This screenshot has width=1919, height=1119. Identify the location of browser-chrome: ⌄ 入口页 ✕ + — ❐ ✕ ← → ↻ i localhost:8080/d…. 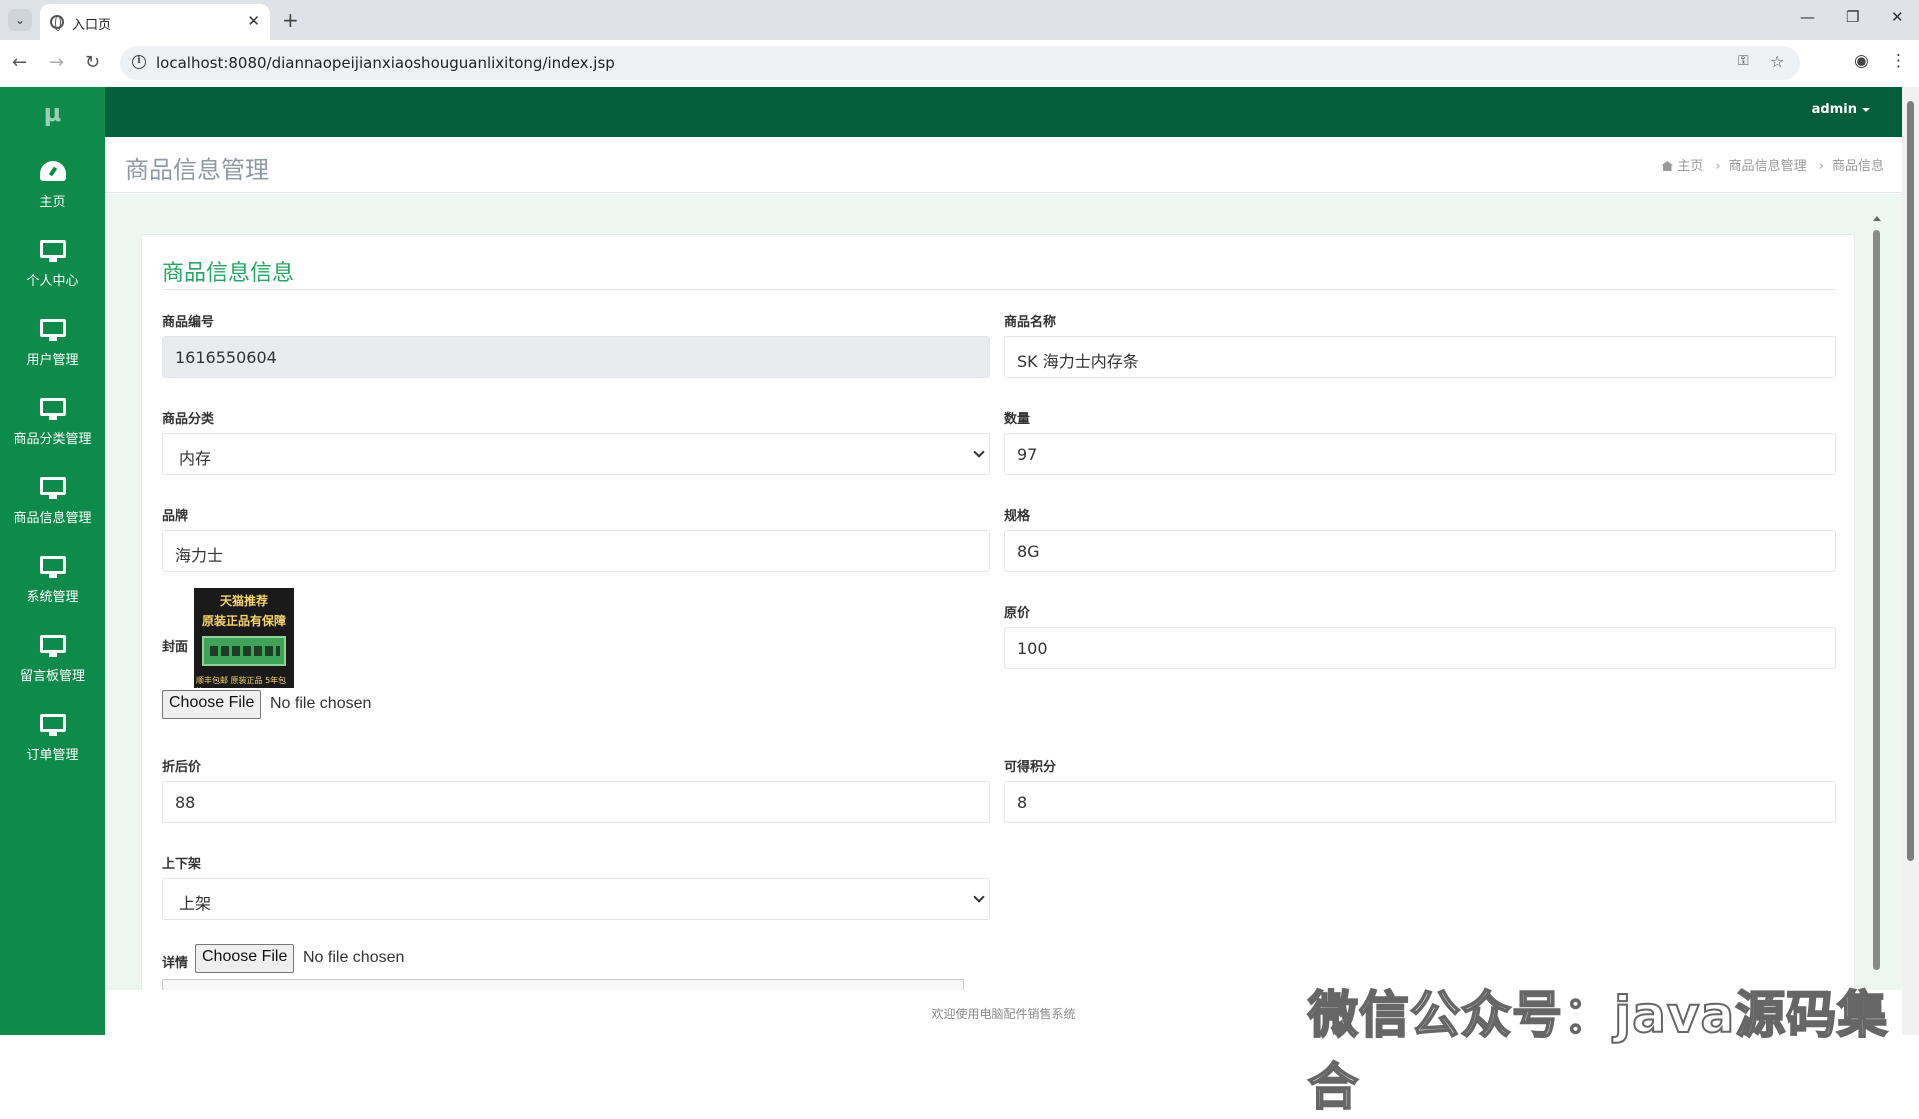
(959, 43).